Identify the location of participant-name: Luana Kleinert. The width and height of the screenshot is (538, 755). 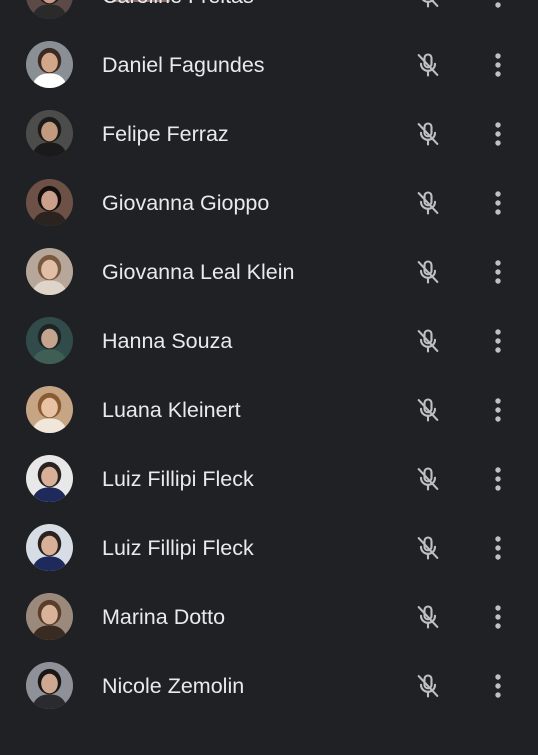
(171, 410).